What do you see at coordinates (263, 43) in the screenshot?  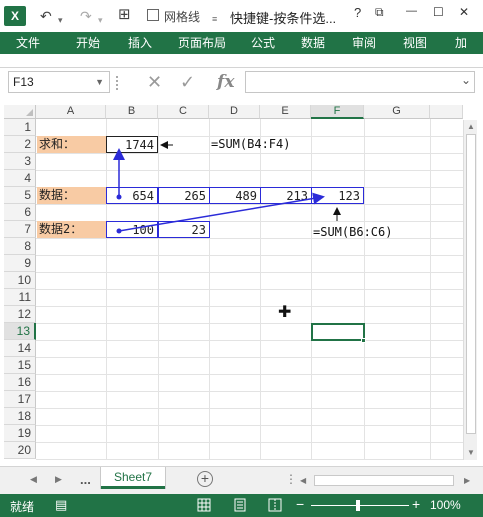 I see `tab-formulas: 公式` at bounding box center [263, 43].